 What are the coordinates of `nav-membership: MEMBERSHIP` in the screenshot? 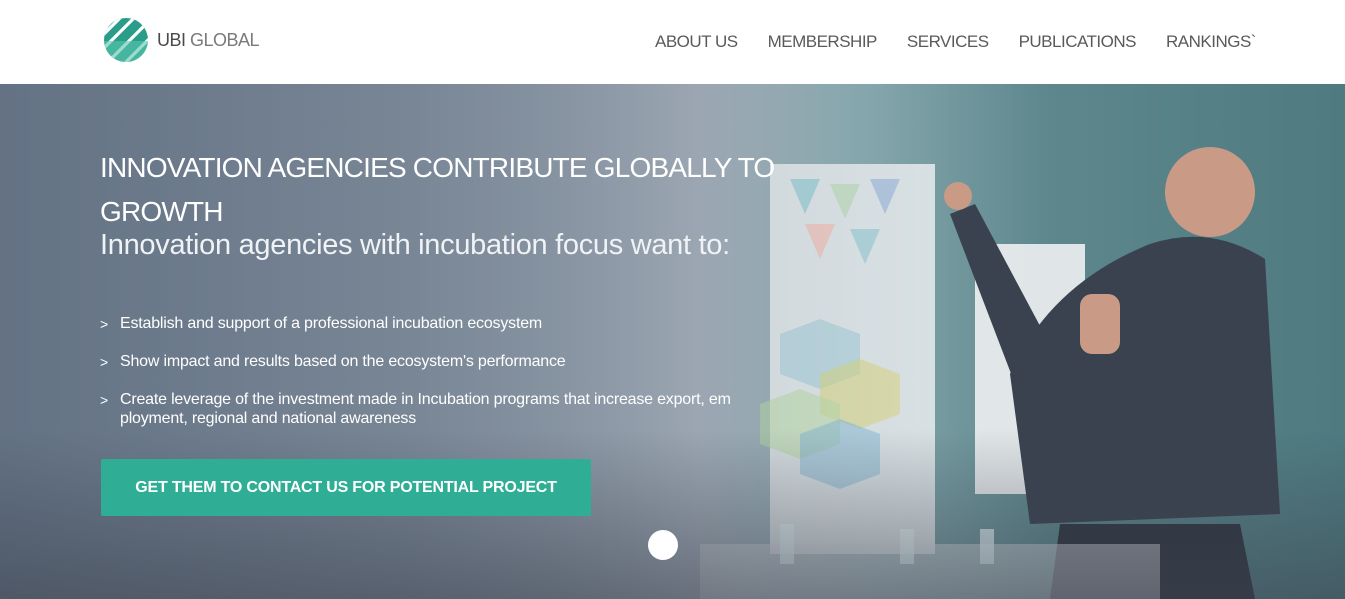 It's located at (823, 42).